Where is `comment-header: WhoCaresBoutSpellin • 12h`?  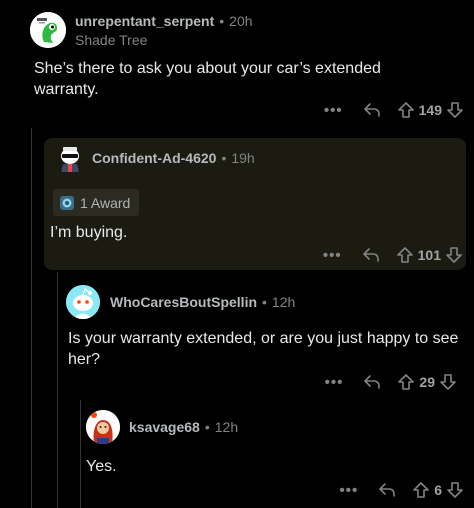 comment-header: WhoCaresBoutSpellin • 12h is located at coordinates (180, 302).